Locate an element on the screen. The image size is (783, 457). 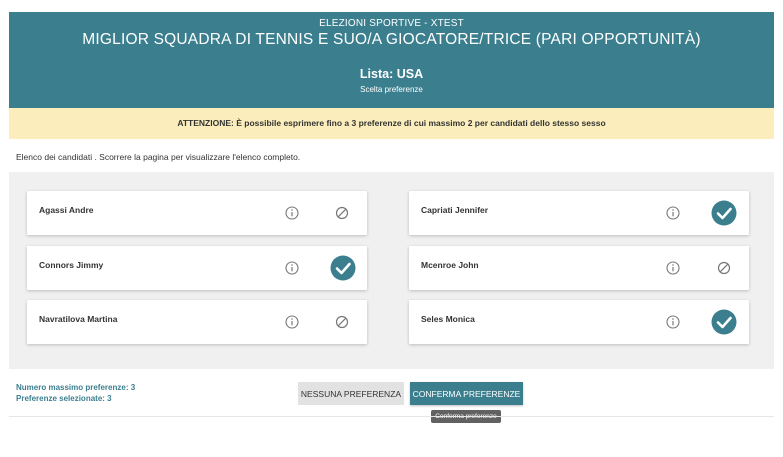
candidate-name: Capriati Jennifer is located at coordinates (455, 210).